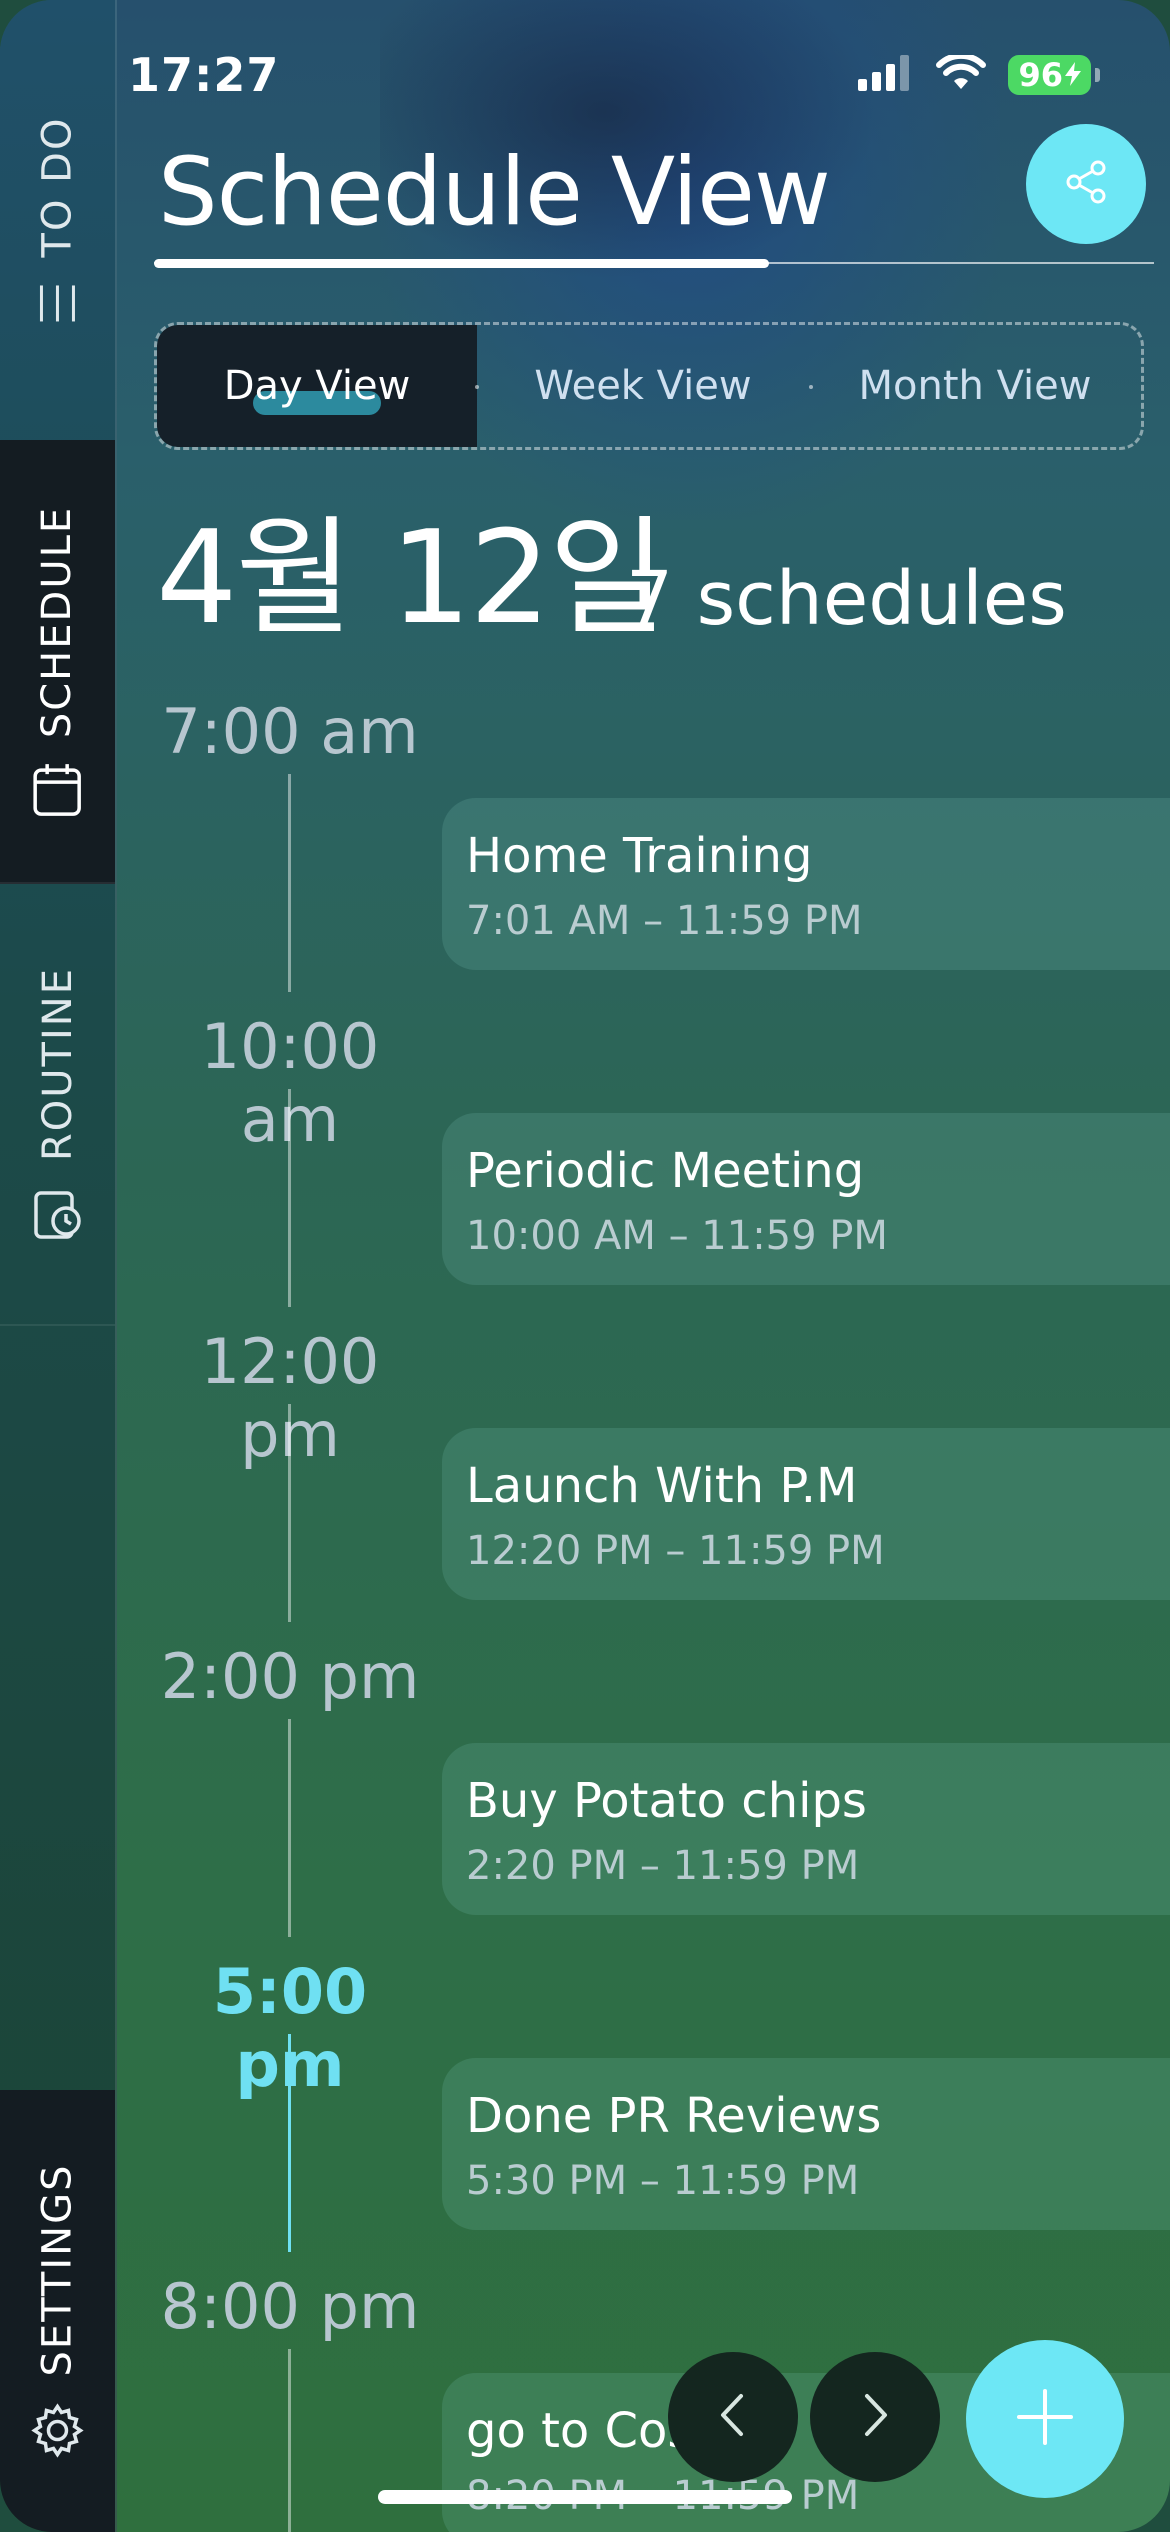 This screenshot has height=2532, width=1170. Describe the element at coordinates (461, 263) in the screenshot. I see `title-underline-accent` at that location.